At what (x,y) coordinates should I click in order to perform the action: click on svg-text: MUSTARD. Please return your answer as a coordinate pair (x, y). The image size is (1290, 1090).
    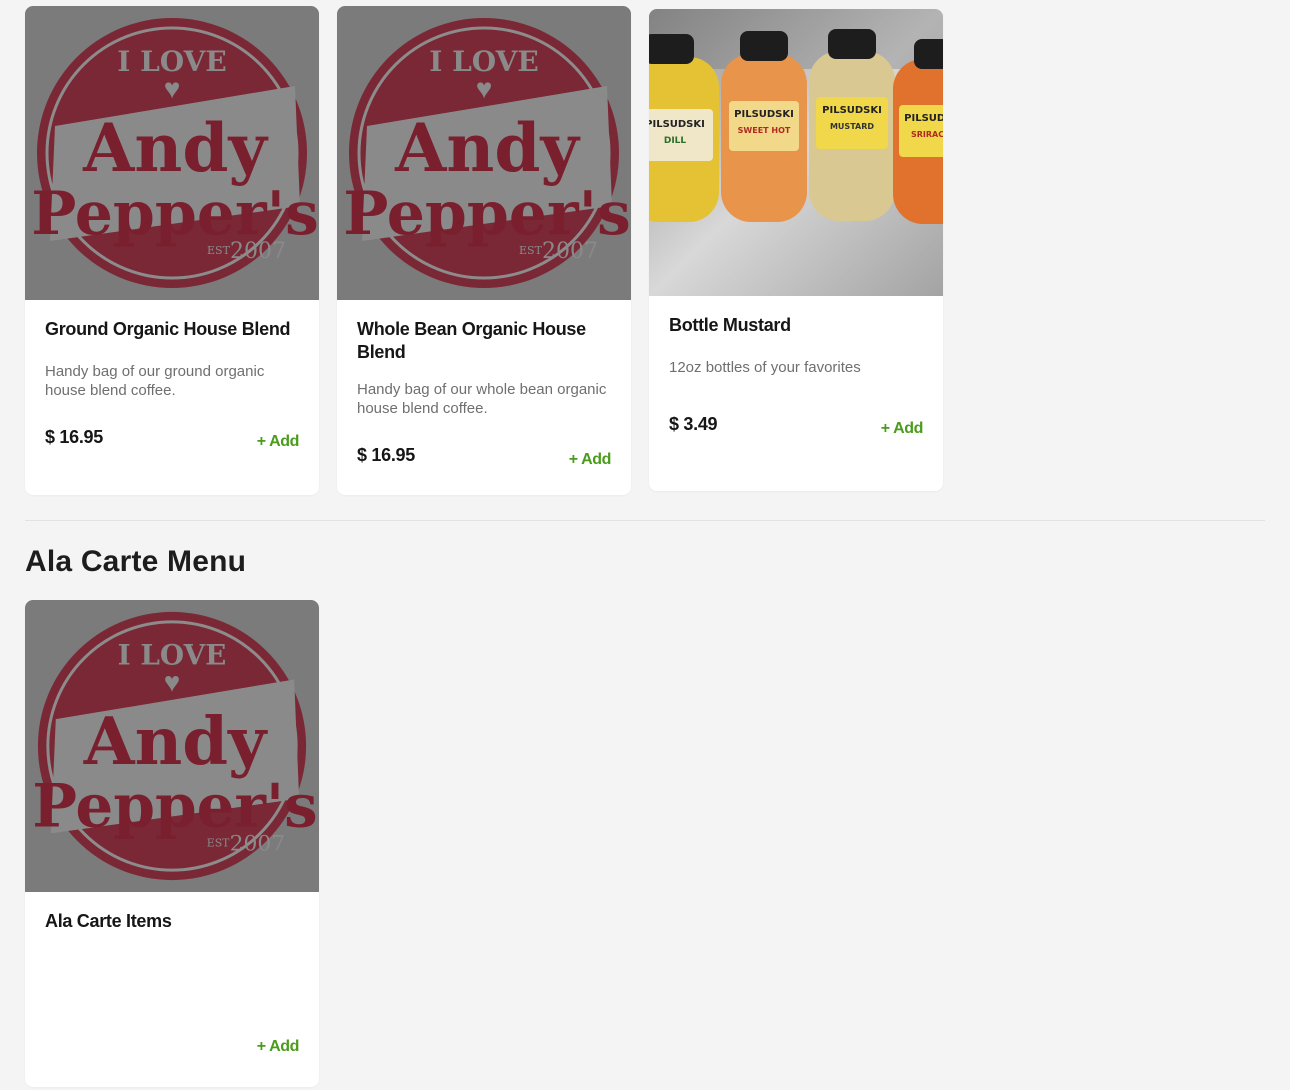
    Looking at the image, I should click on (852, 126).